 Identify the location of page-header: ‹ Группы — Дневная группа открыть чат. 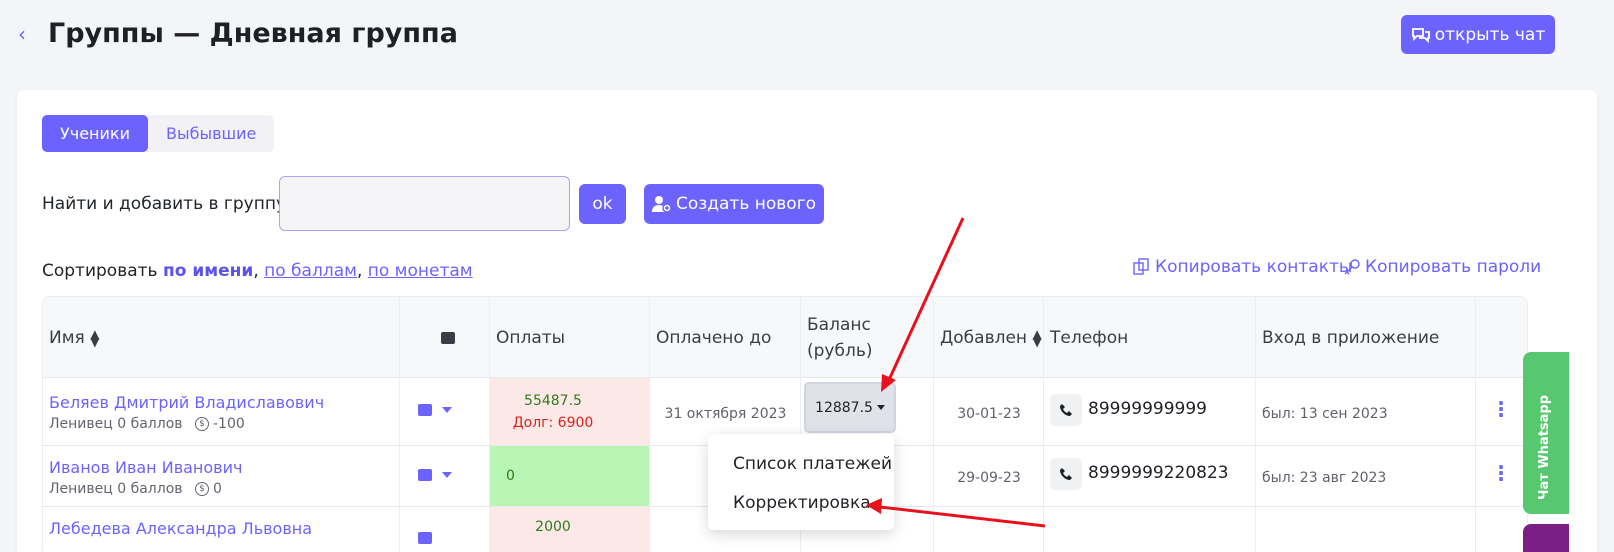
(807, 36).